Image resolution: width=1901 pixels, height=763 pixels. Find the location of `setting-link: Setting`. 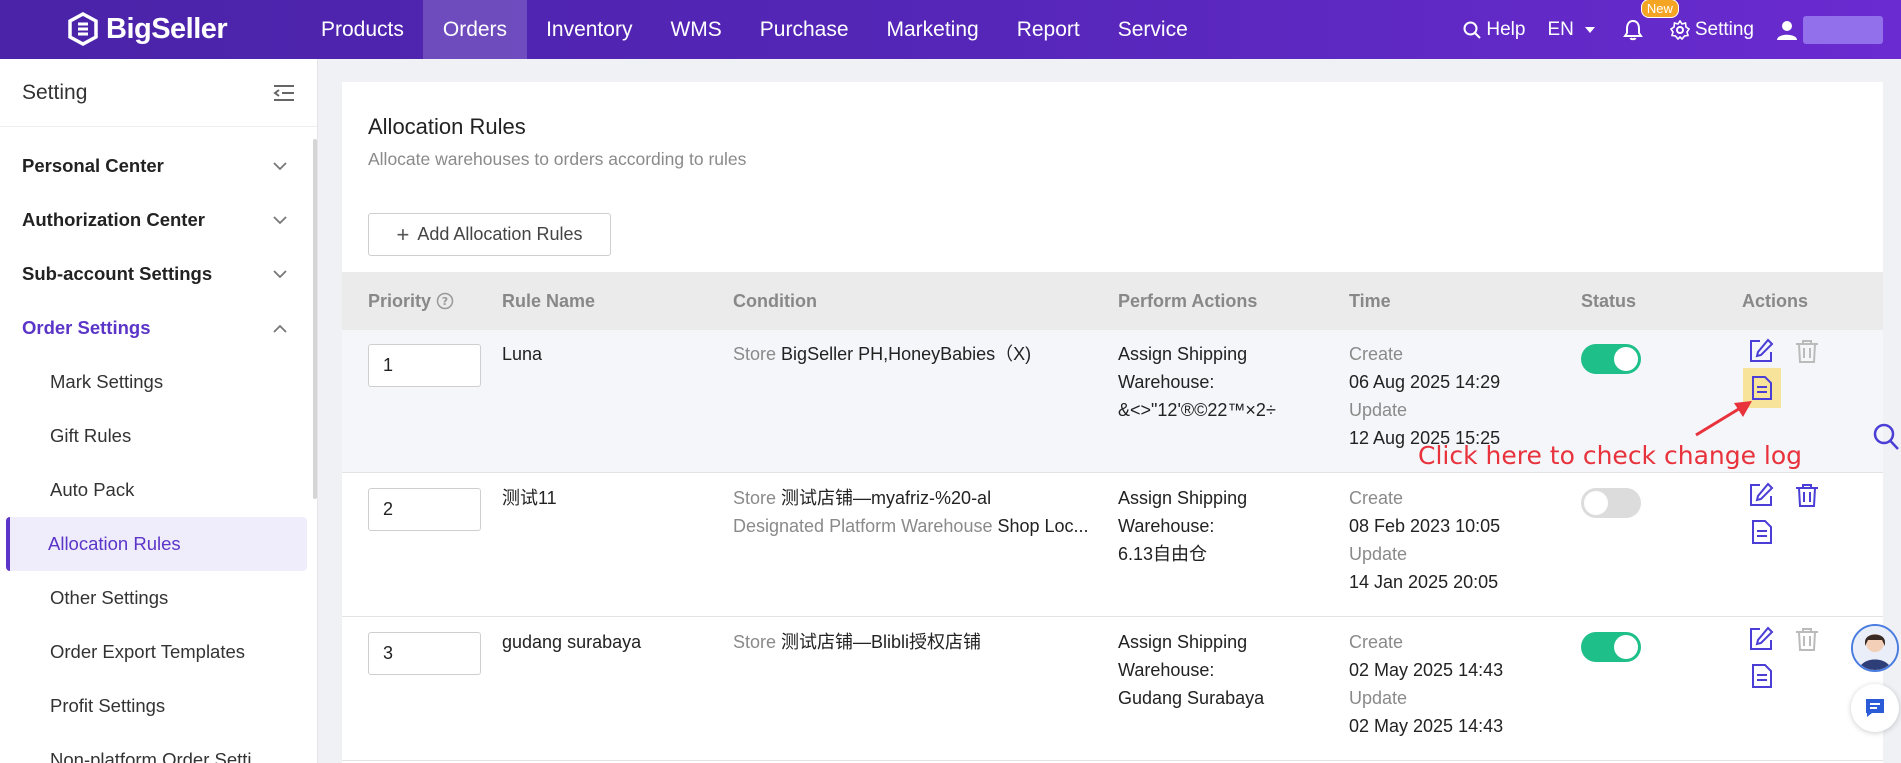

setting-link: Setting is located at coordinates (1711, 30).